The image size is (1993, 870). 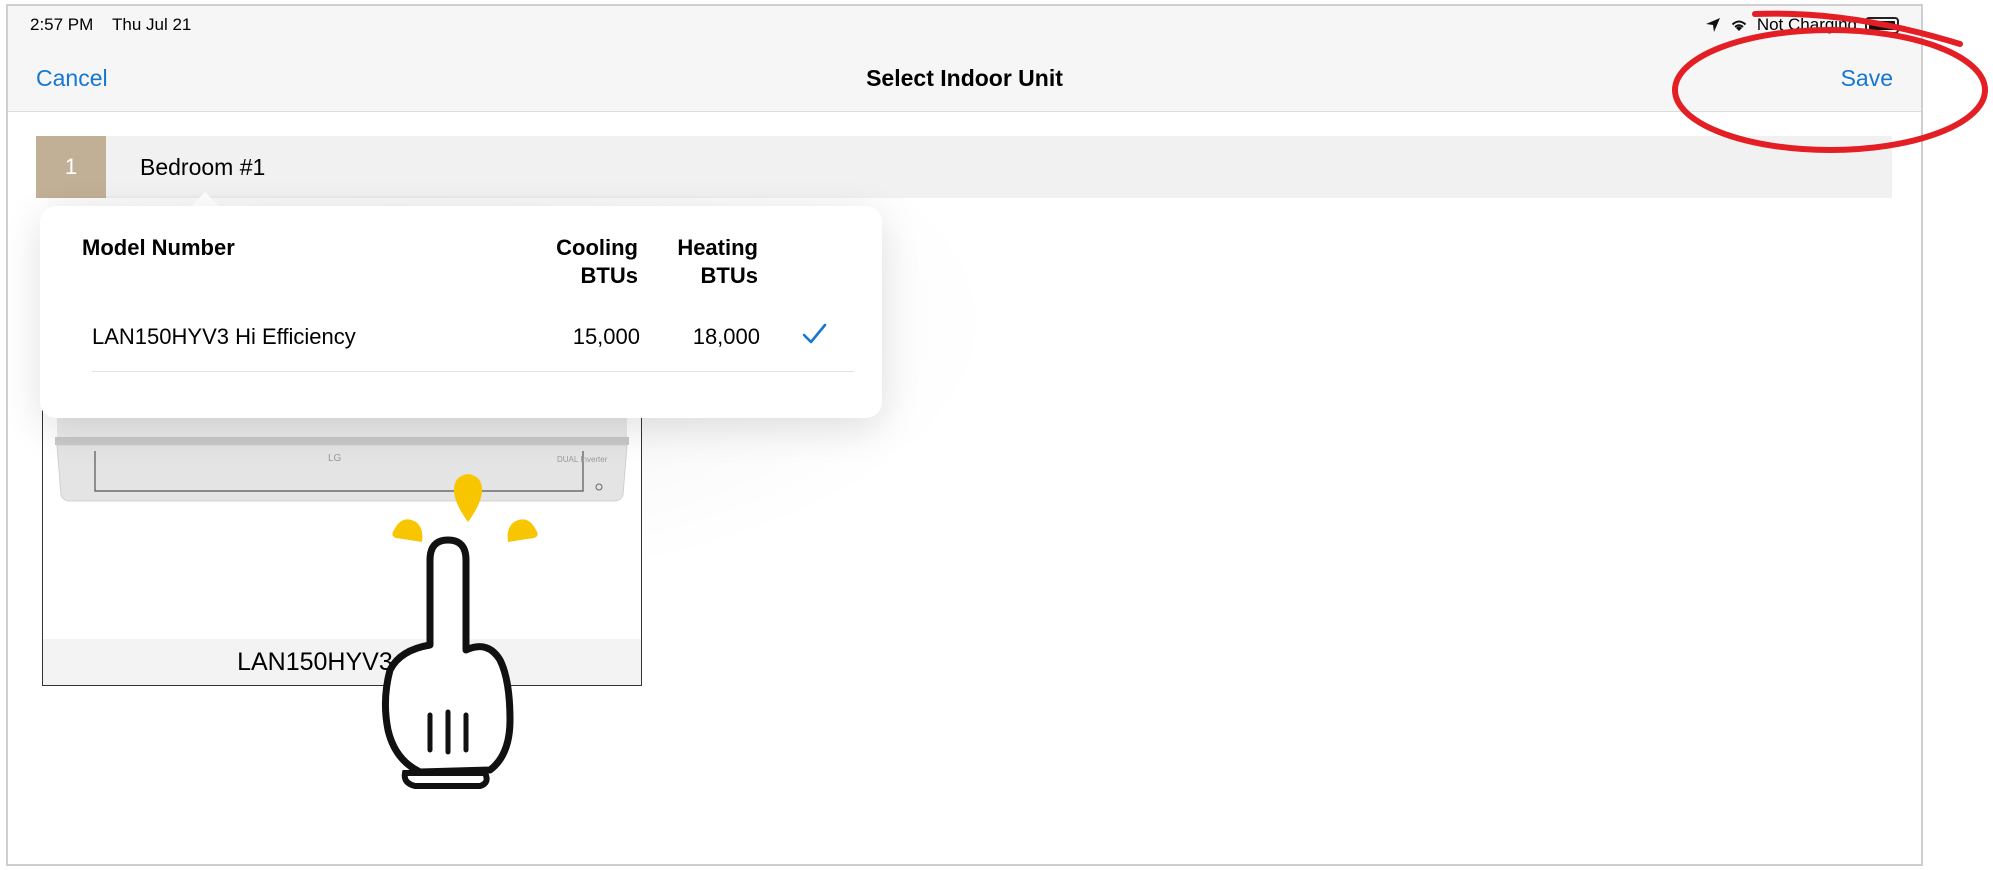 I want to click on header-model-number: Model Number, so click(x=158, y=248).